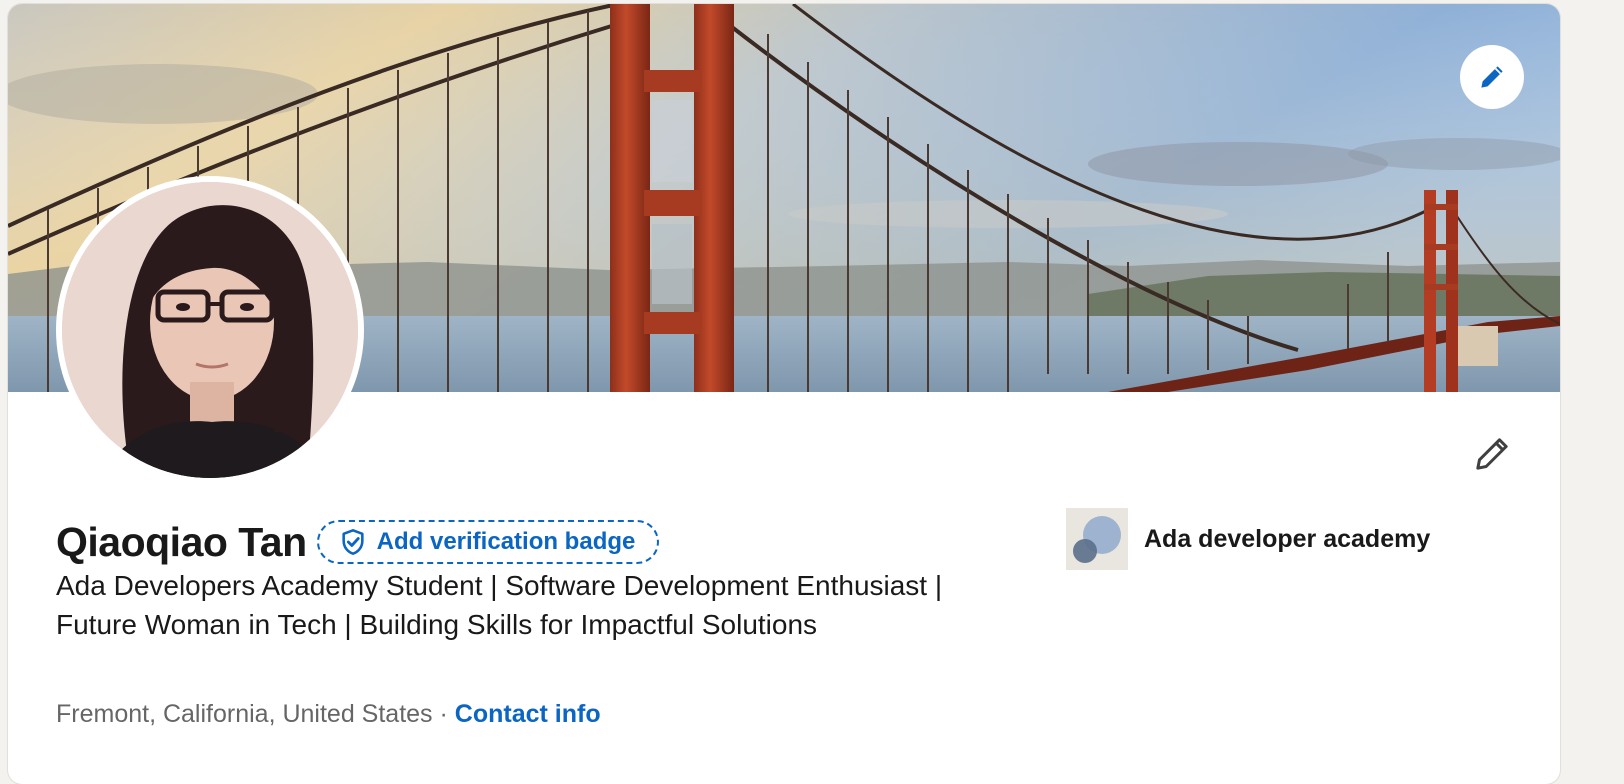  I want to click on profile-photo, so click(210, 330).